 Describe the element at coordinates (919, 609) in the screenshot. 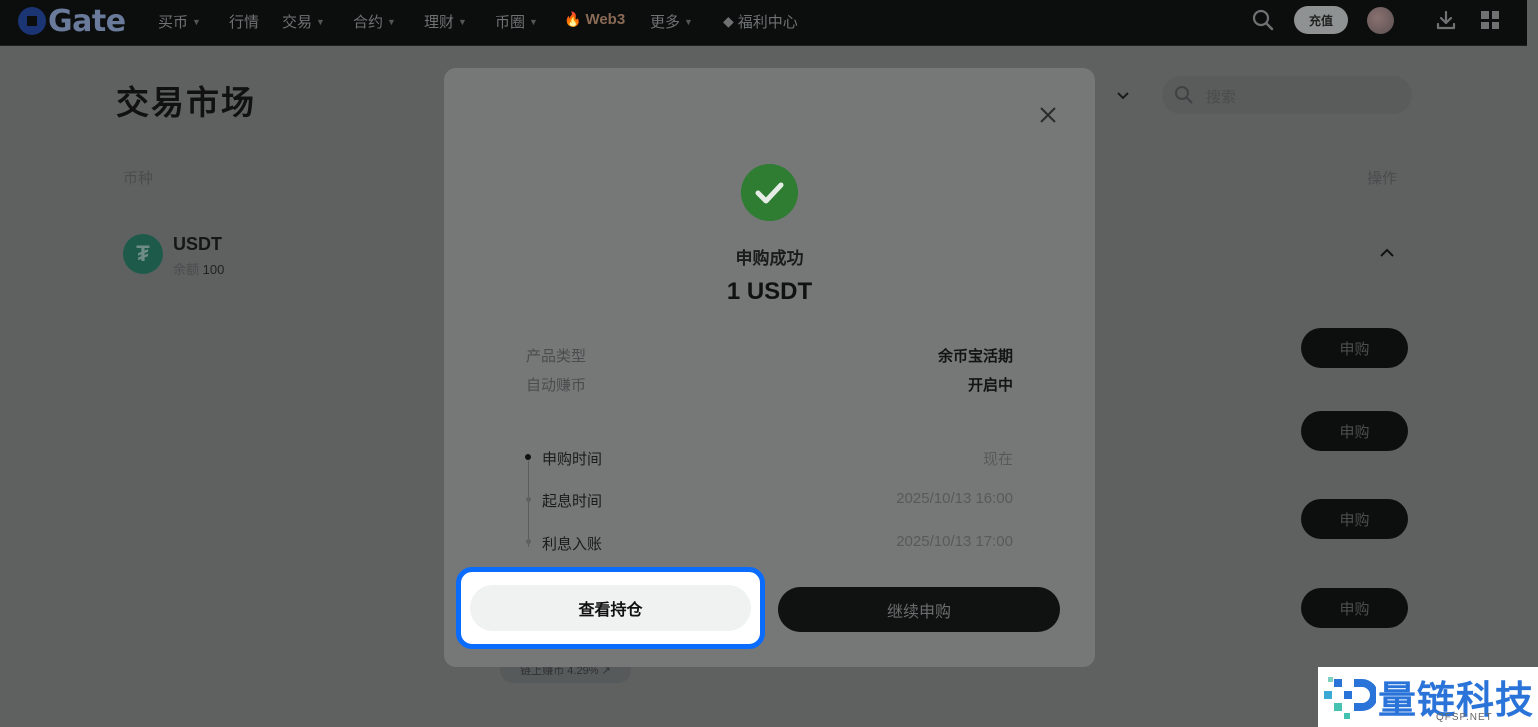

I see `continue-subscribe-button: 继续申购` at that location.